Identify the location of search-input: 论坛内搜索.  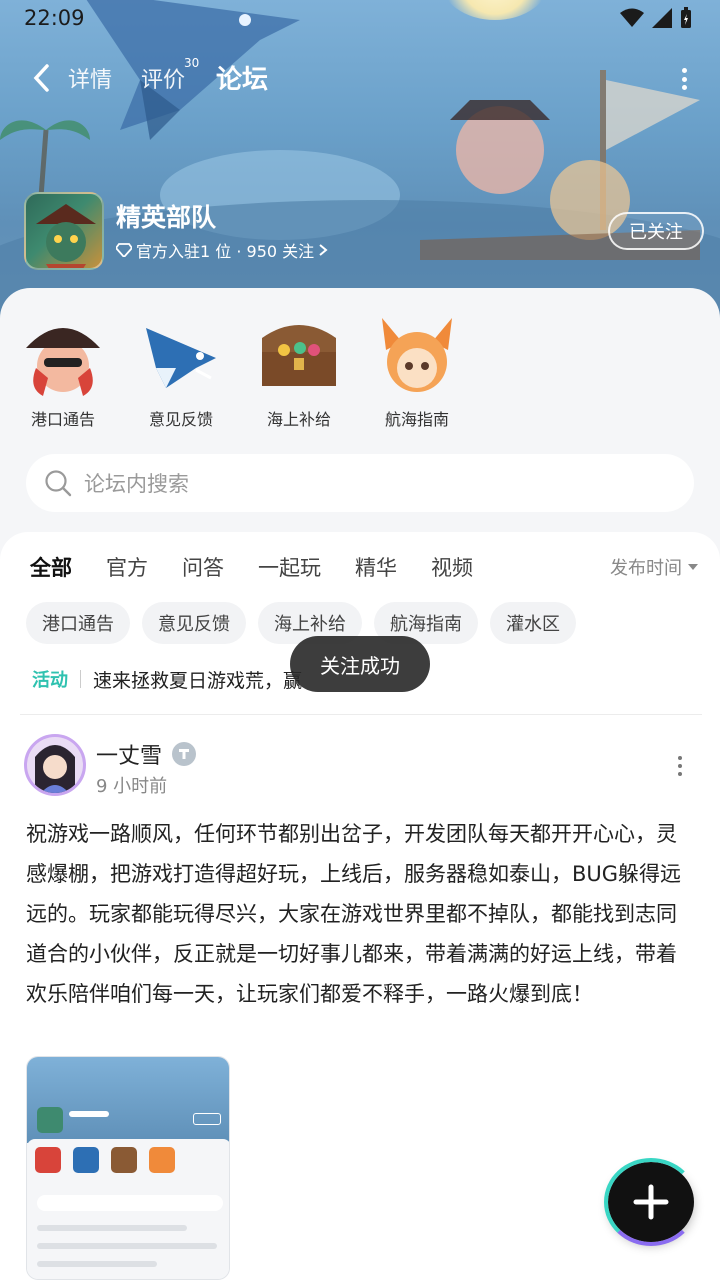
(360, 483).